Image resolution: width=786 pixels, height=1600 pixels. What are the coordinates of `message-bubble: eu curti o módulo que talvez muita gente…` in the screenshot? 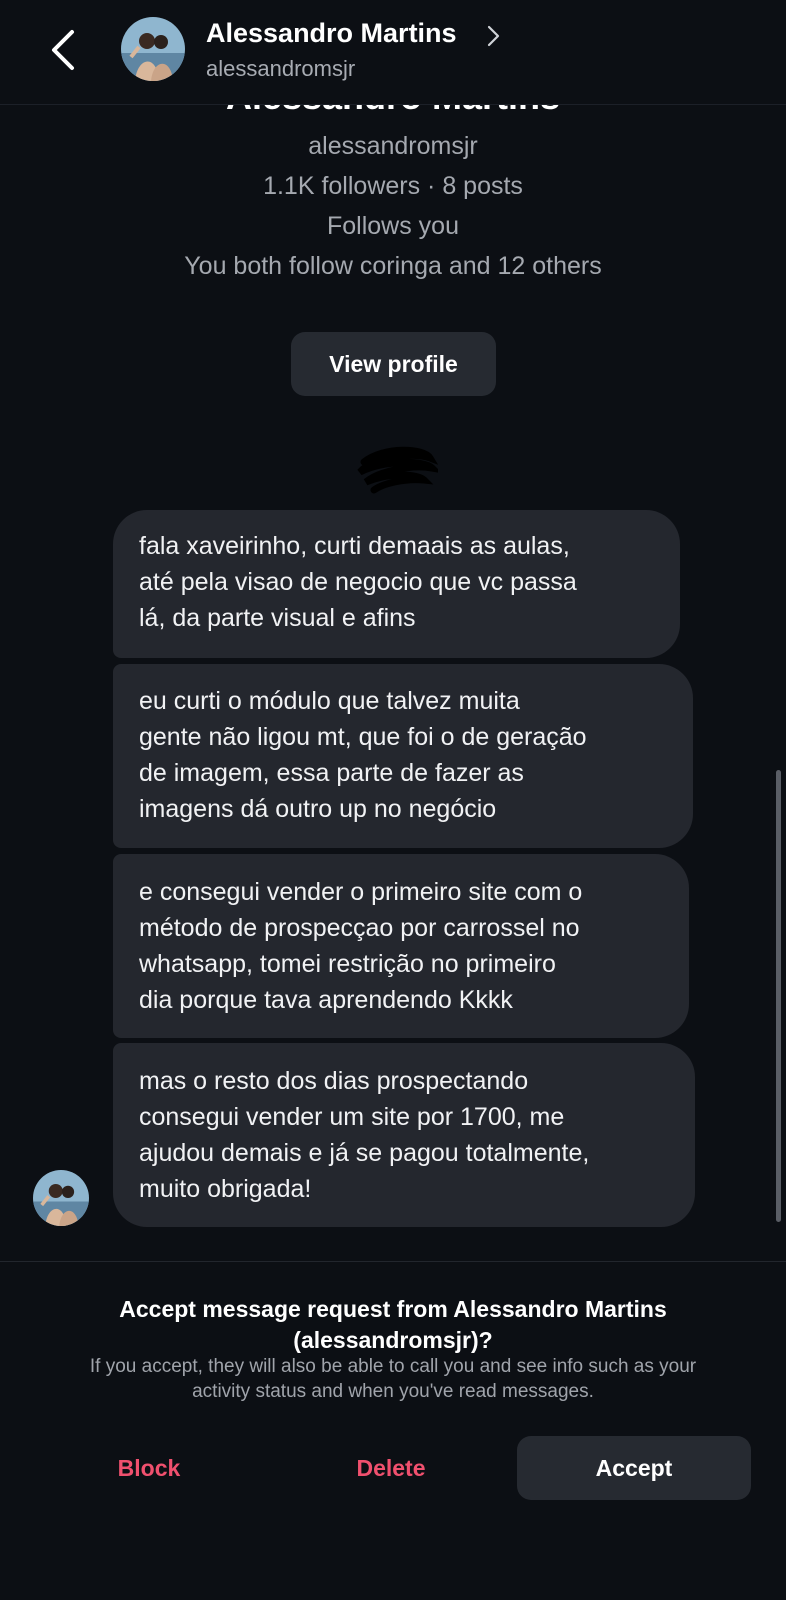 It's located at (403, 756).